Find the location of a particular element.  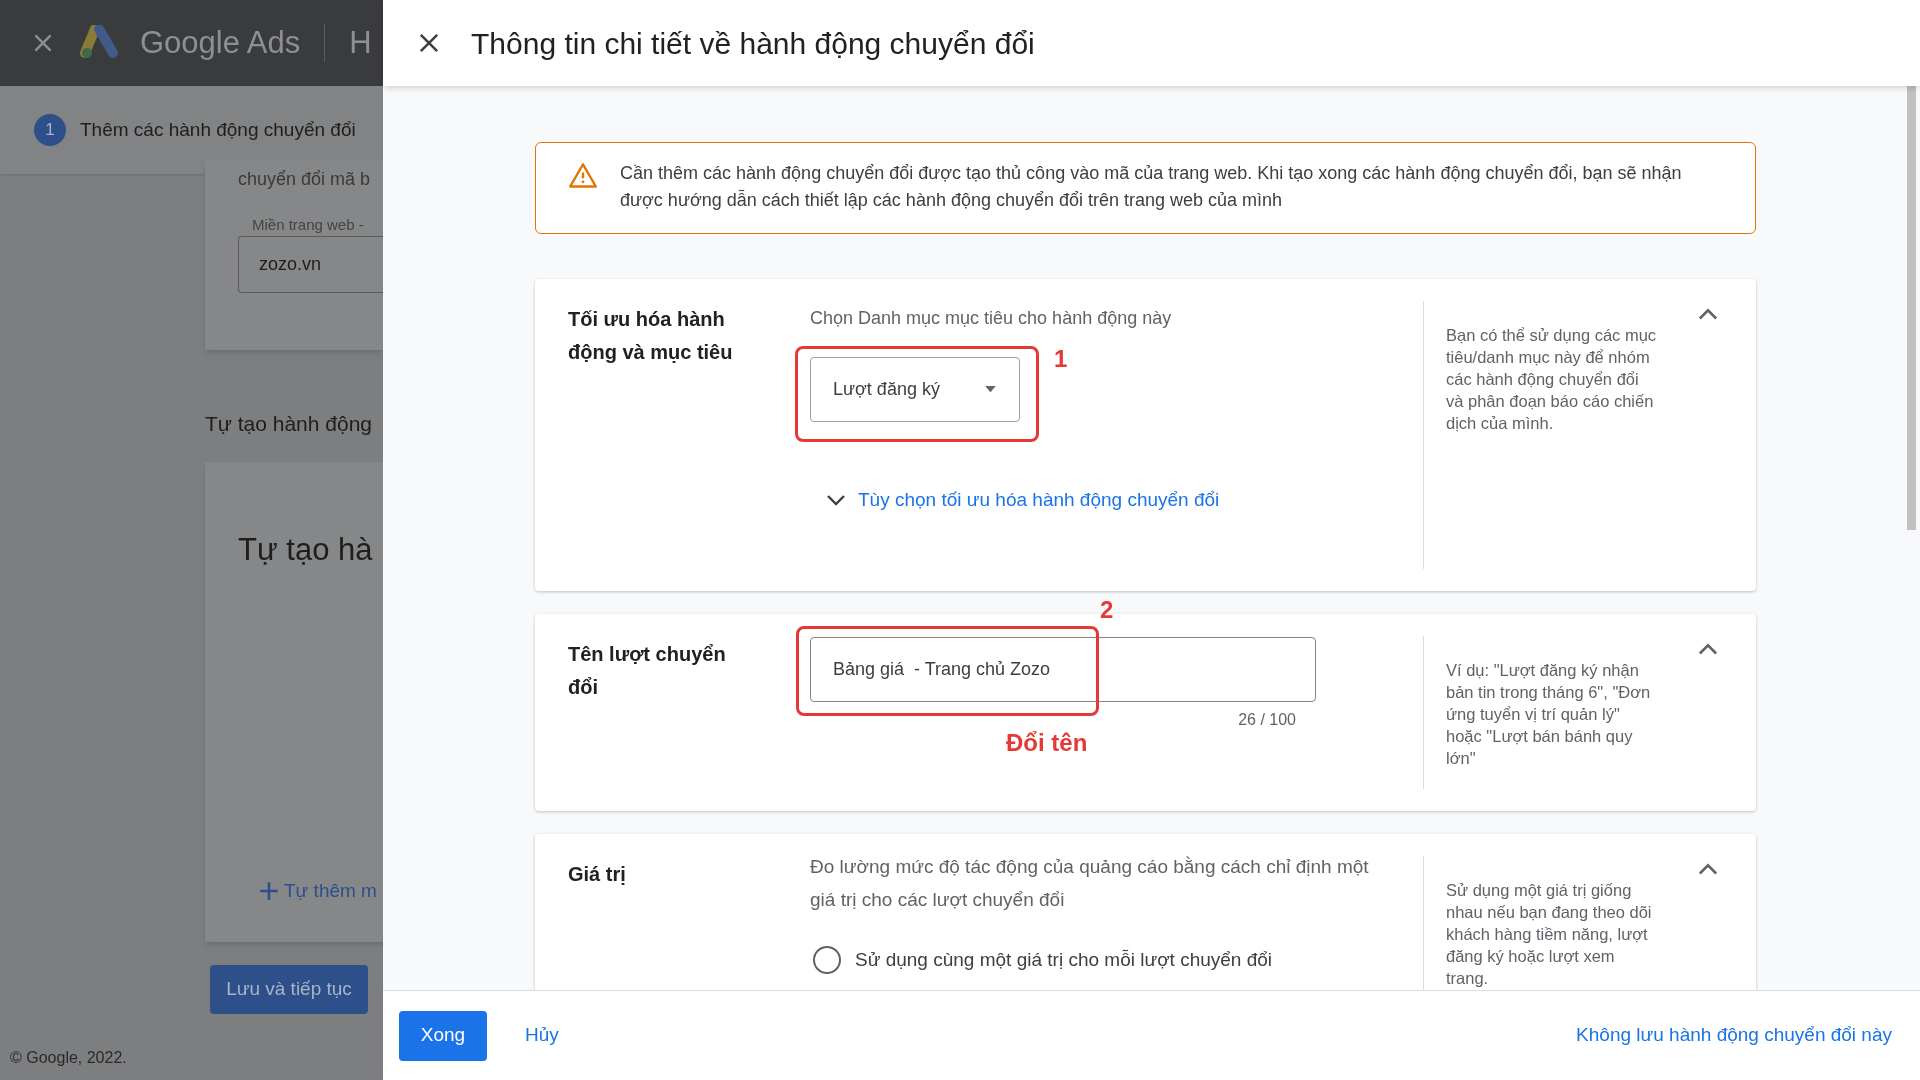

category-dropdown: Lượt đăng ký is located at coordinates (915, 389).